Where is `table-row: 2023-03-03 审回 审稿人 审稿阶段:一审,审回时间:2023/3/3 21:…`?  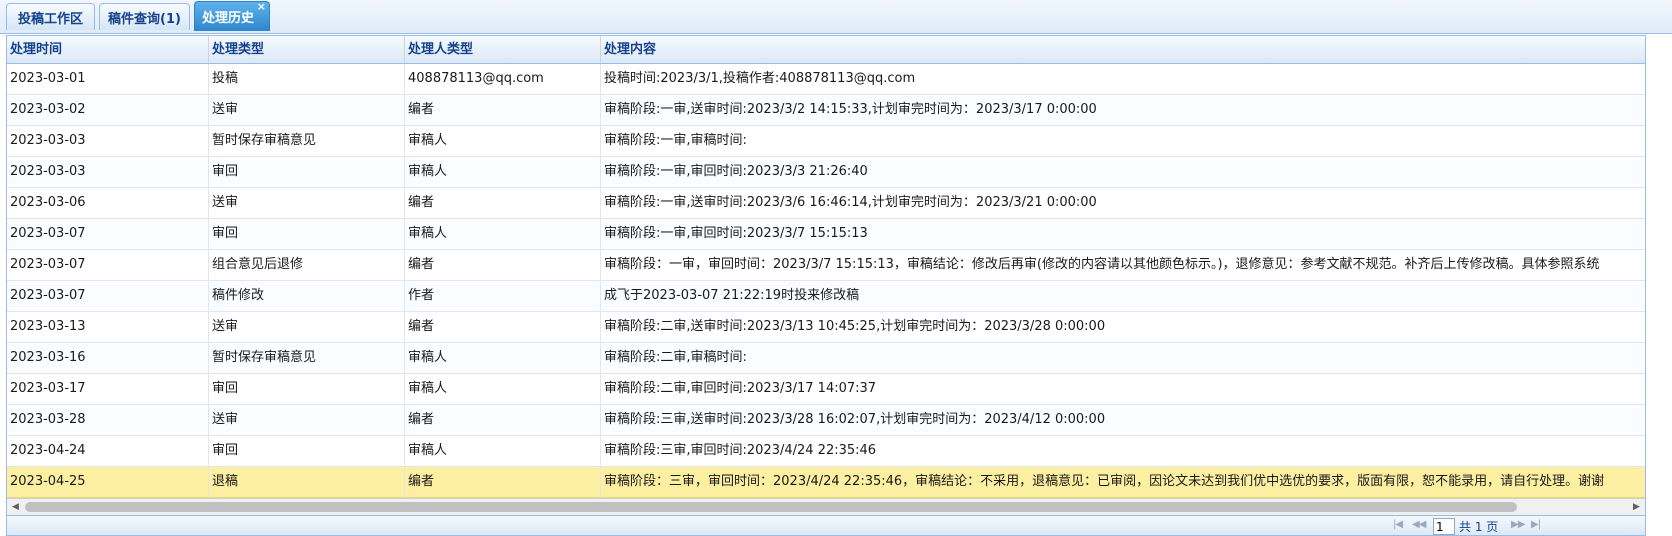 table-row: 2023-03-03 审回 审稿人 审稿阶段:一审,审回时间:2023/3/3 21:… is located at coordinates (826, 172).